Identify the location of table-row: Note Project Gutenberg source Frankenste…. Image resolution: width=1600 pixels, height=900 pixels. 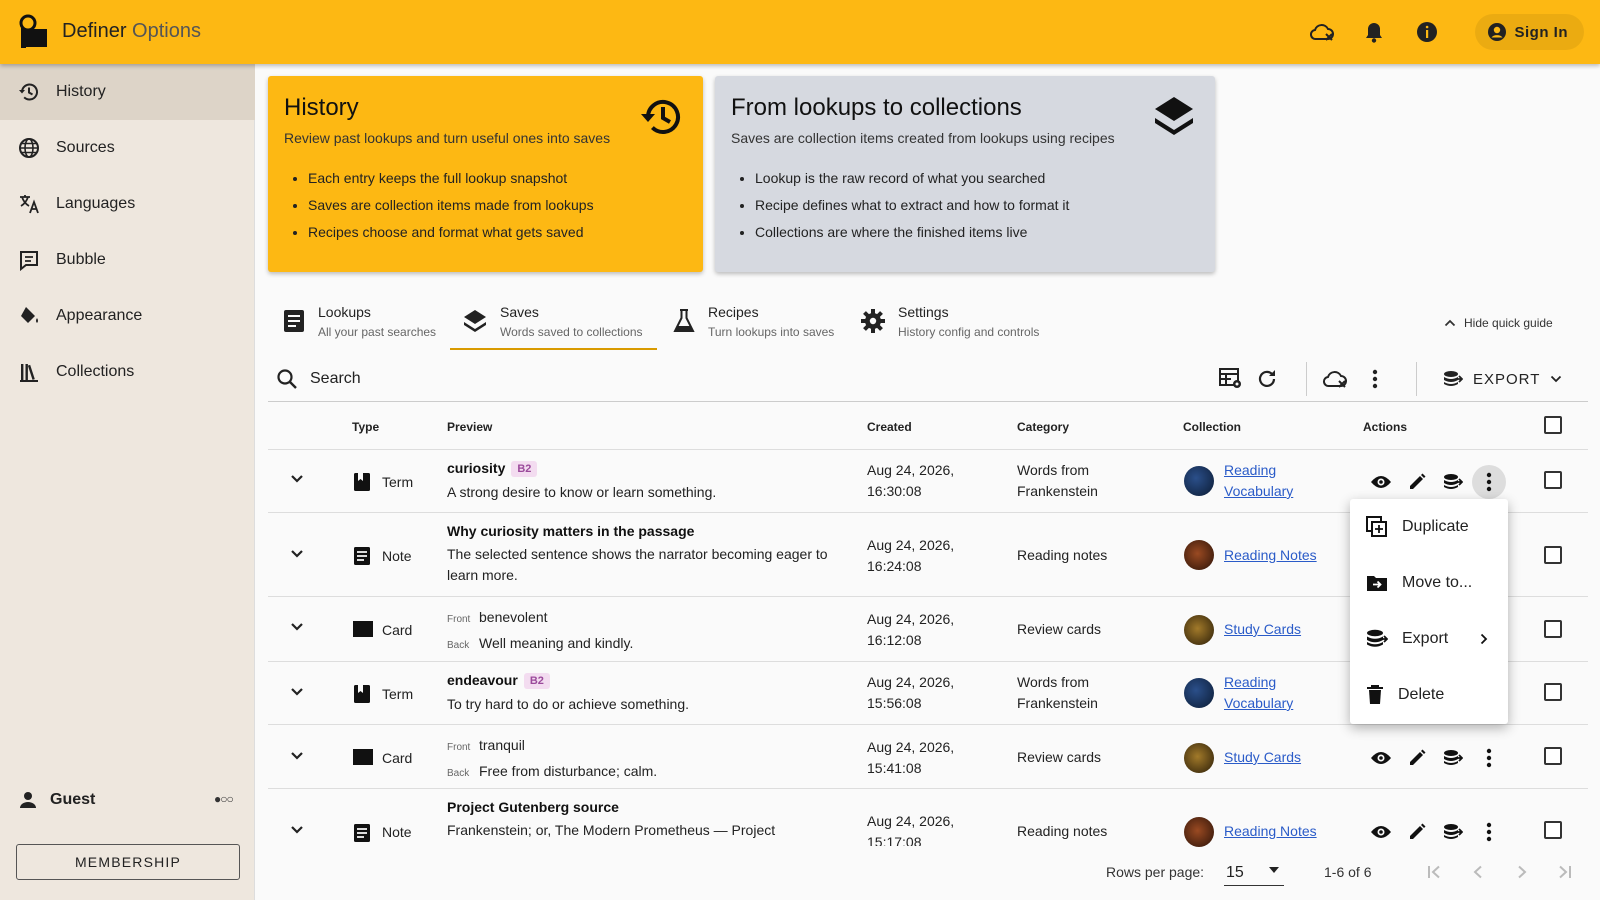
(928, 818).